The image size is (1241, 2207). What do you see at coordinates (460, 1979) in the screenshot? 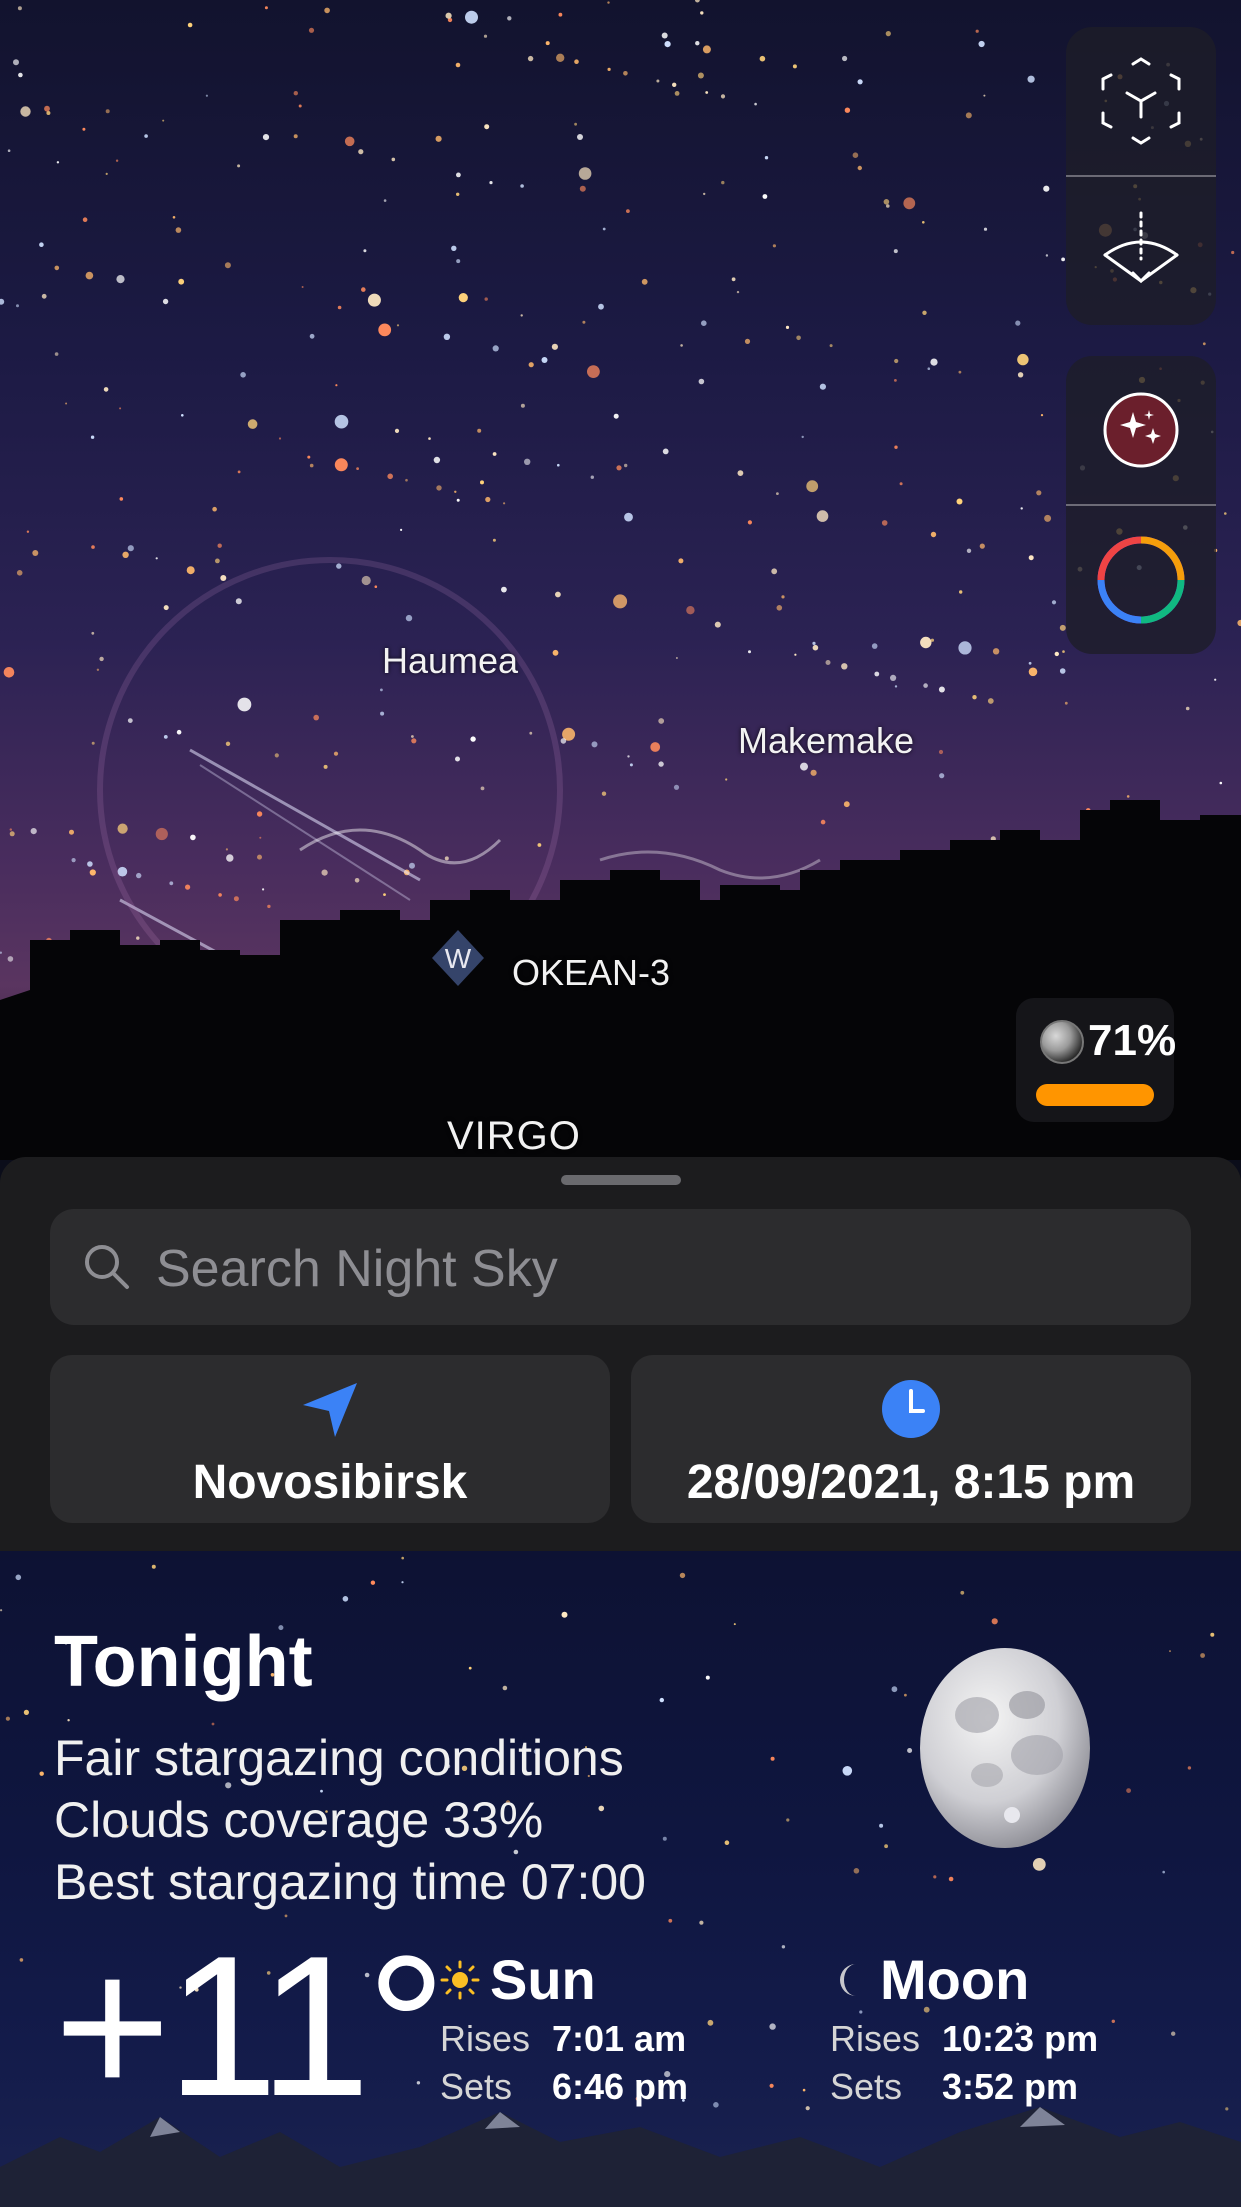
I see `sun-icon` at bounding box center [460, 1979].